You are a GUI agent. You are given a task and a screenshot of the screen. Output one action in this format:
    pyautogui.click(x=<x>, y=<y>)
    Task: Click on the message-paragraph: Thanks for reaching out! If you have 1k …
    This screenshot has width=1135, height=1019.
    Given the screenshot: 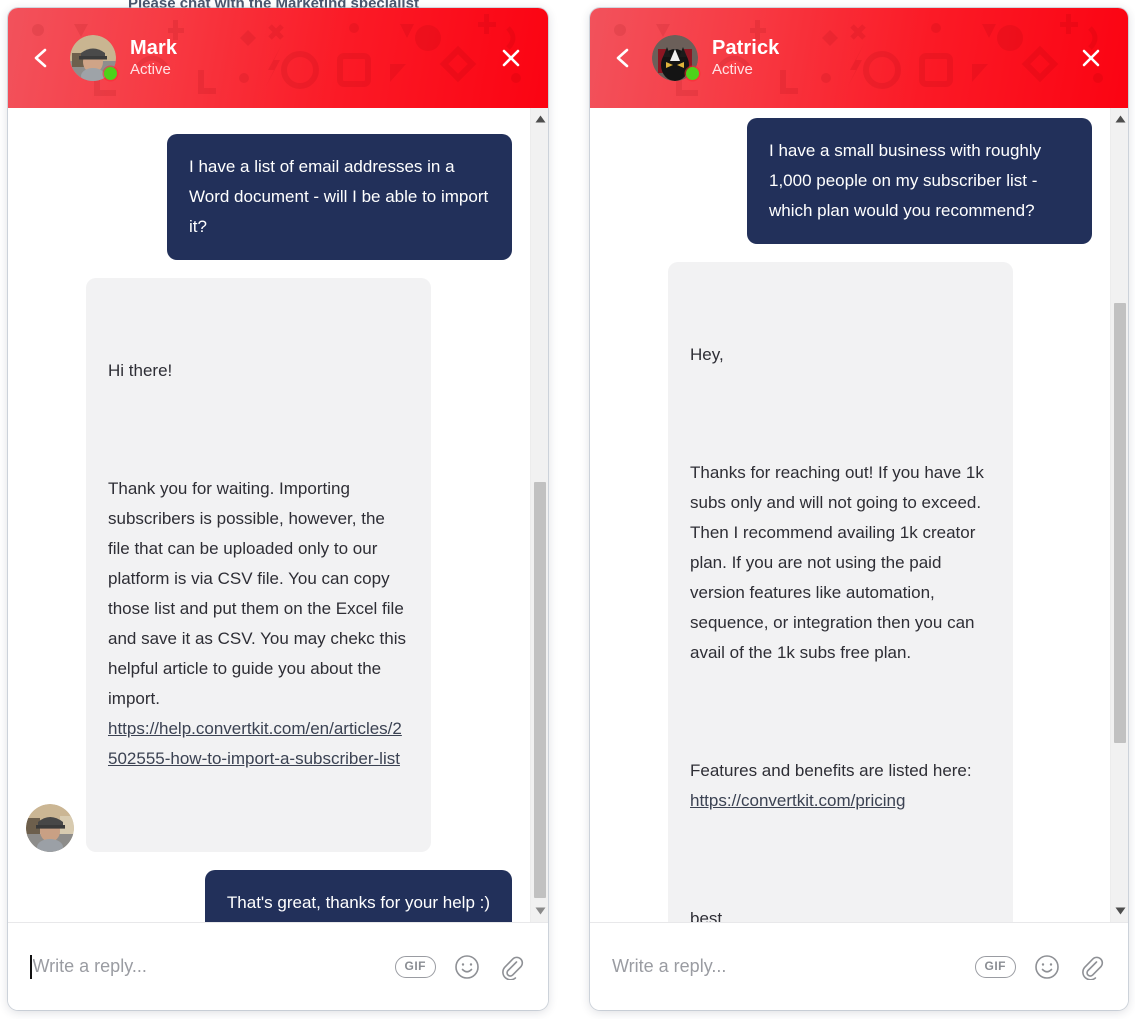 What is the action you would take?
    pyautogui.click(x=839, y=562)
    